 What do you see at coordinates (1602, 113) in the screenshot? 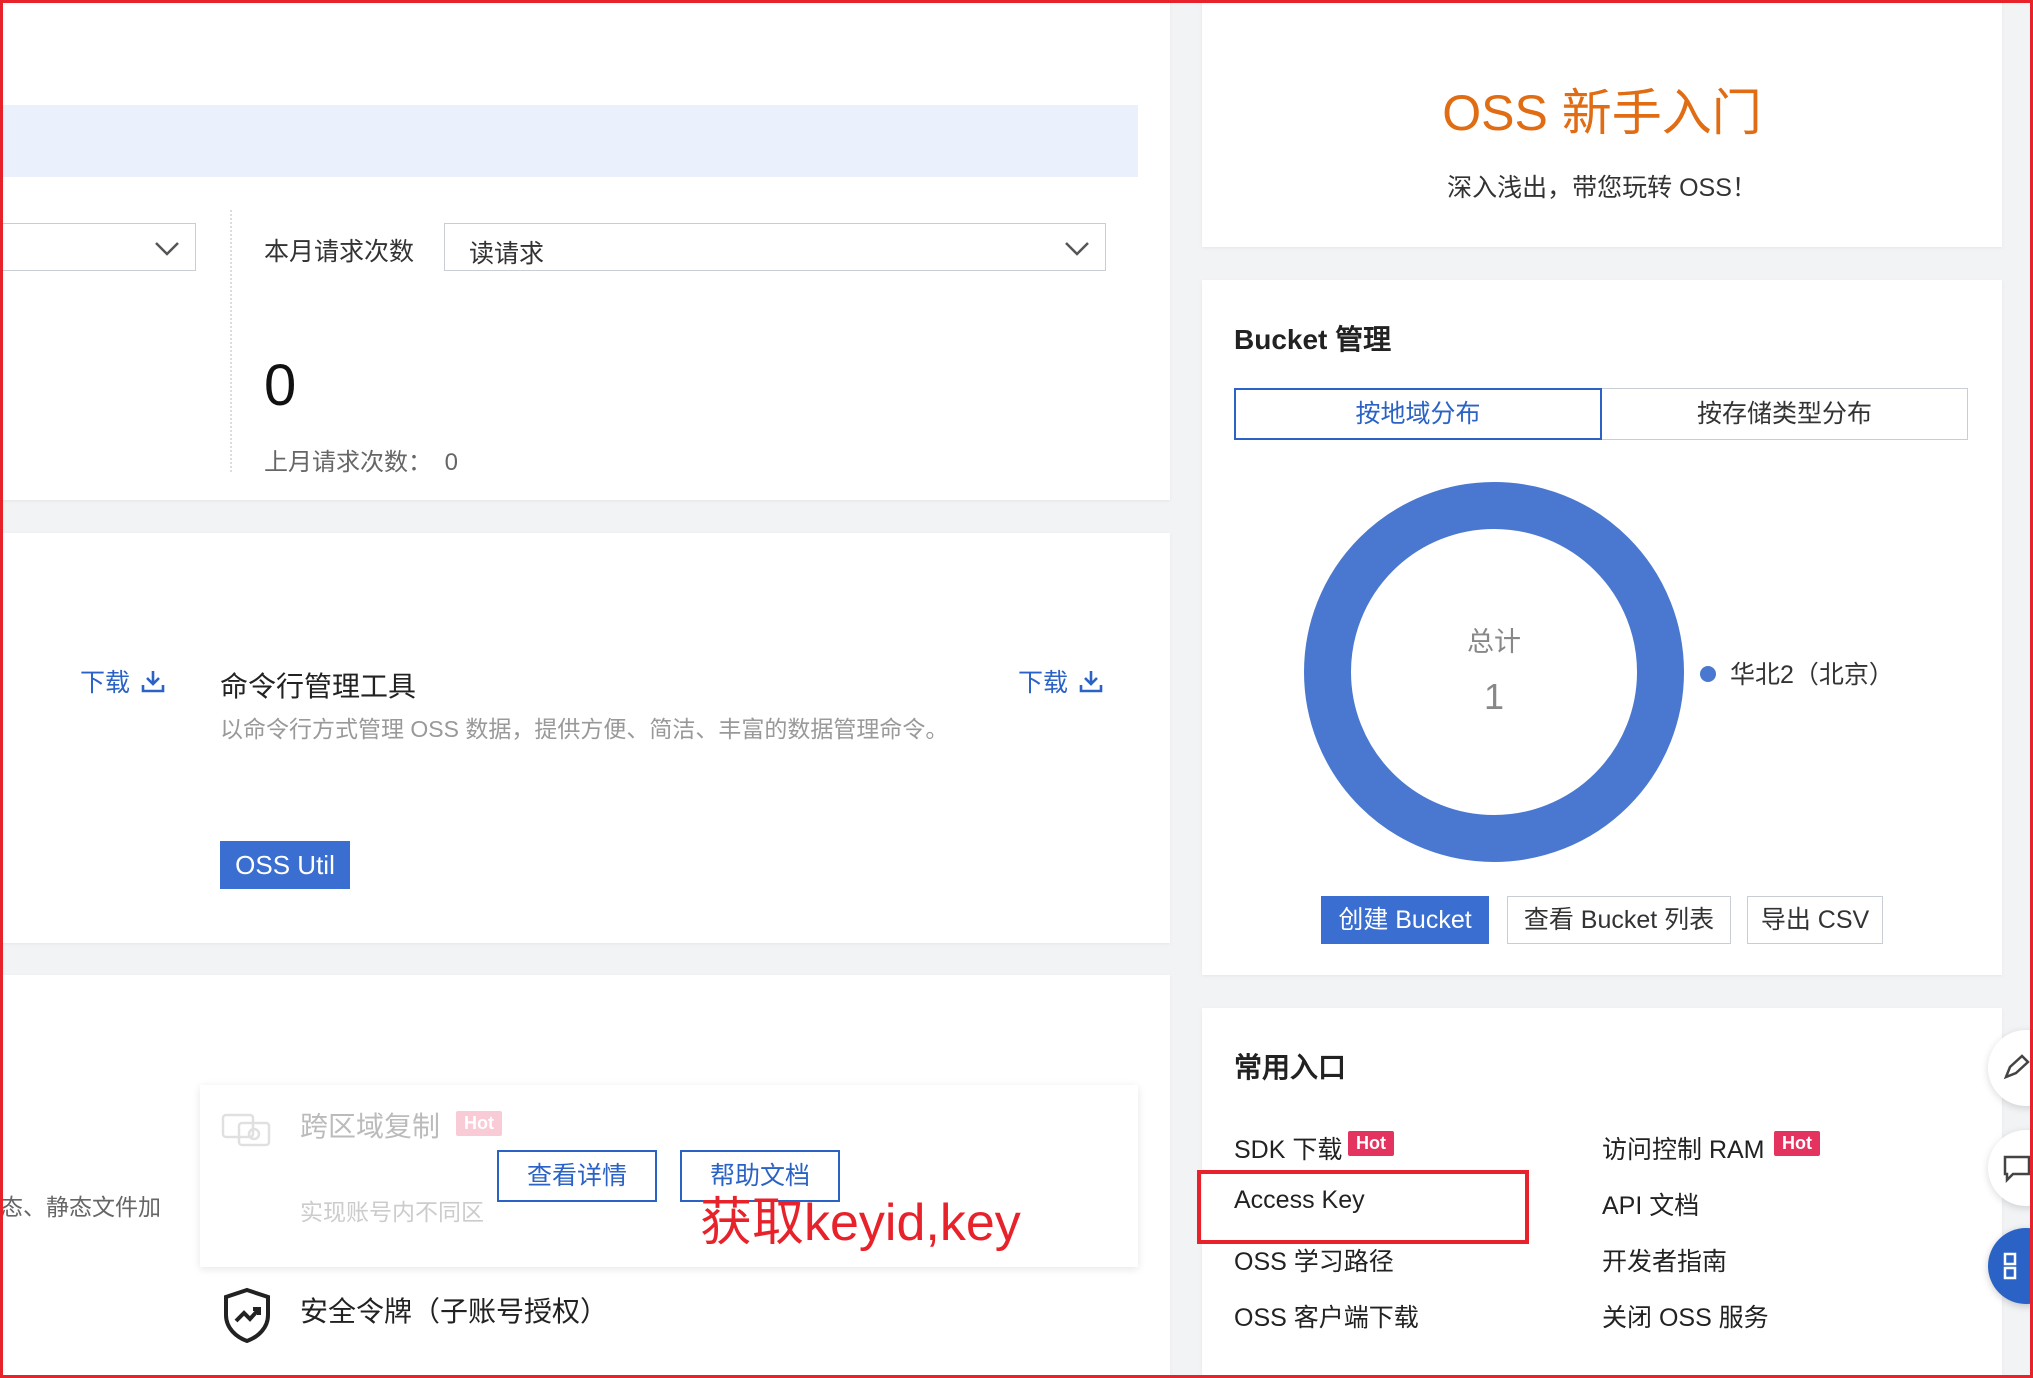
I see `intro-title: OSS 新手入门` at bounding box center [1602, 113].